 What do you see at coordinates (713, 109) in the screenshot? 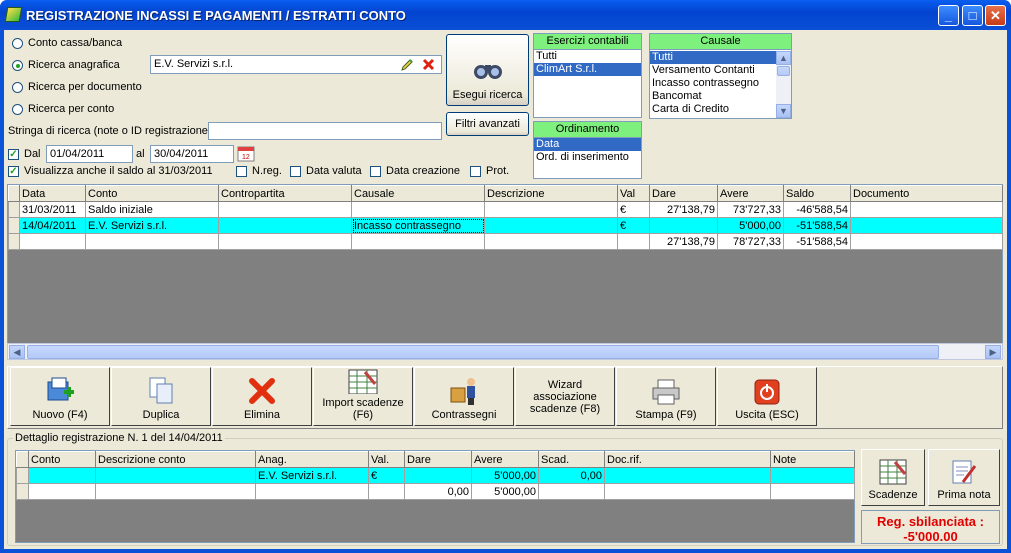
I see `list-item: Carta di Credito` at bounding box center [713, 109].